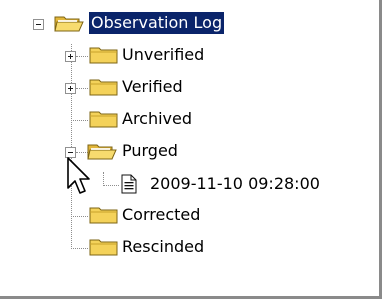  Describe the element at coordinates (38, 24) in the screenshot. I see `root-collapse-toggle` at that location.